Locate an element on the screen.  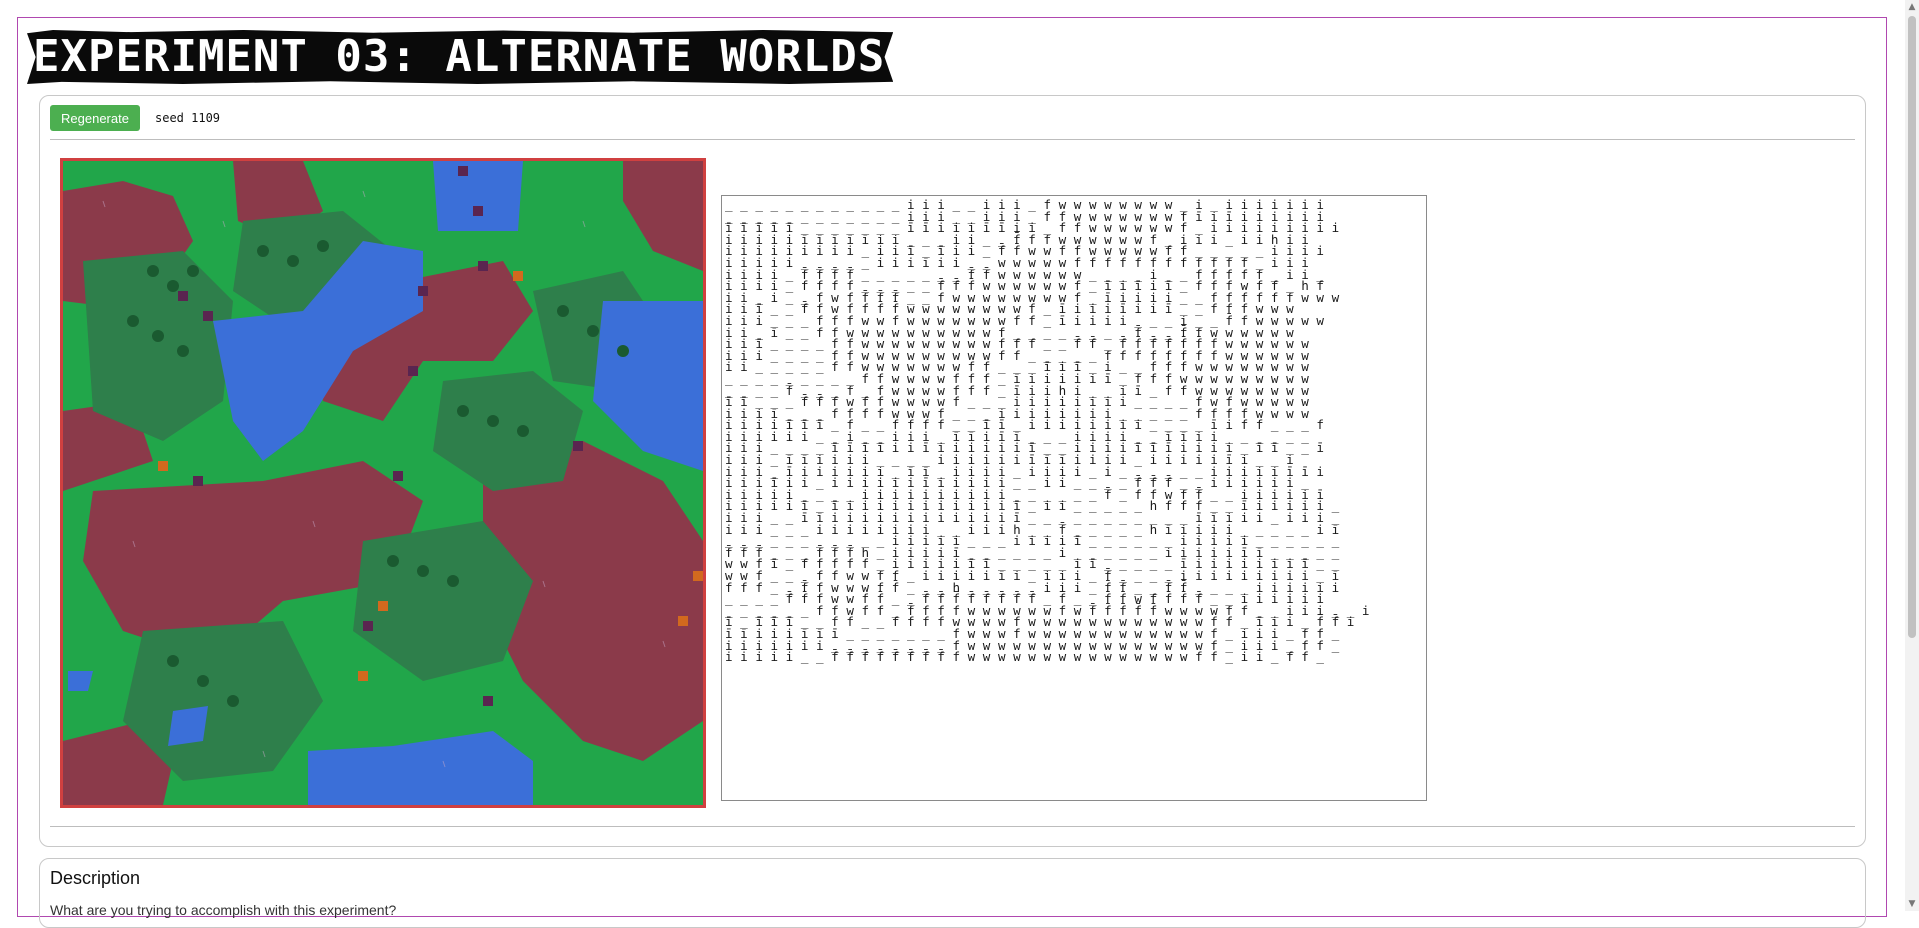
scroll-down-icon: ▼ is located at coordinates (1912, 904).